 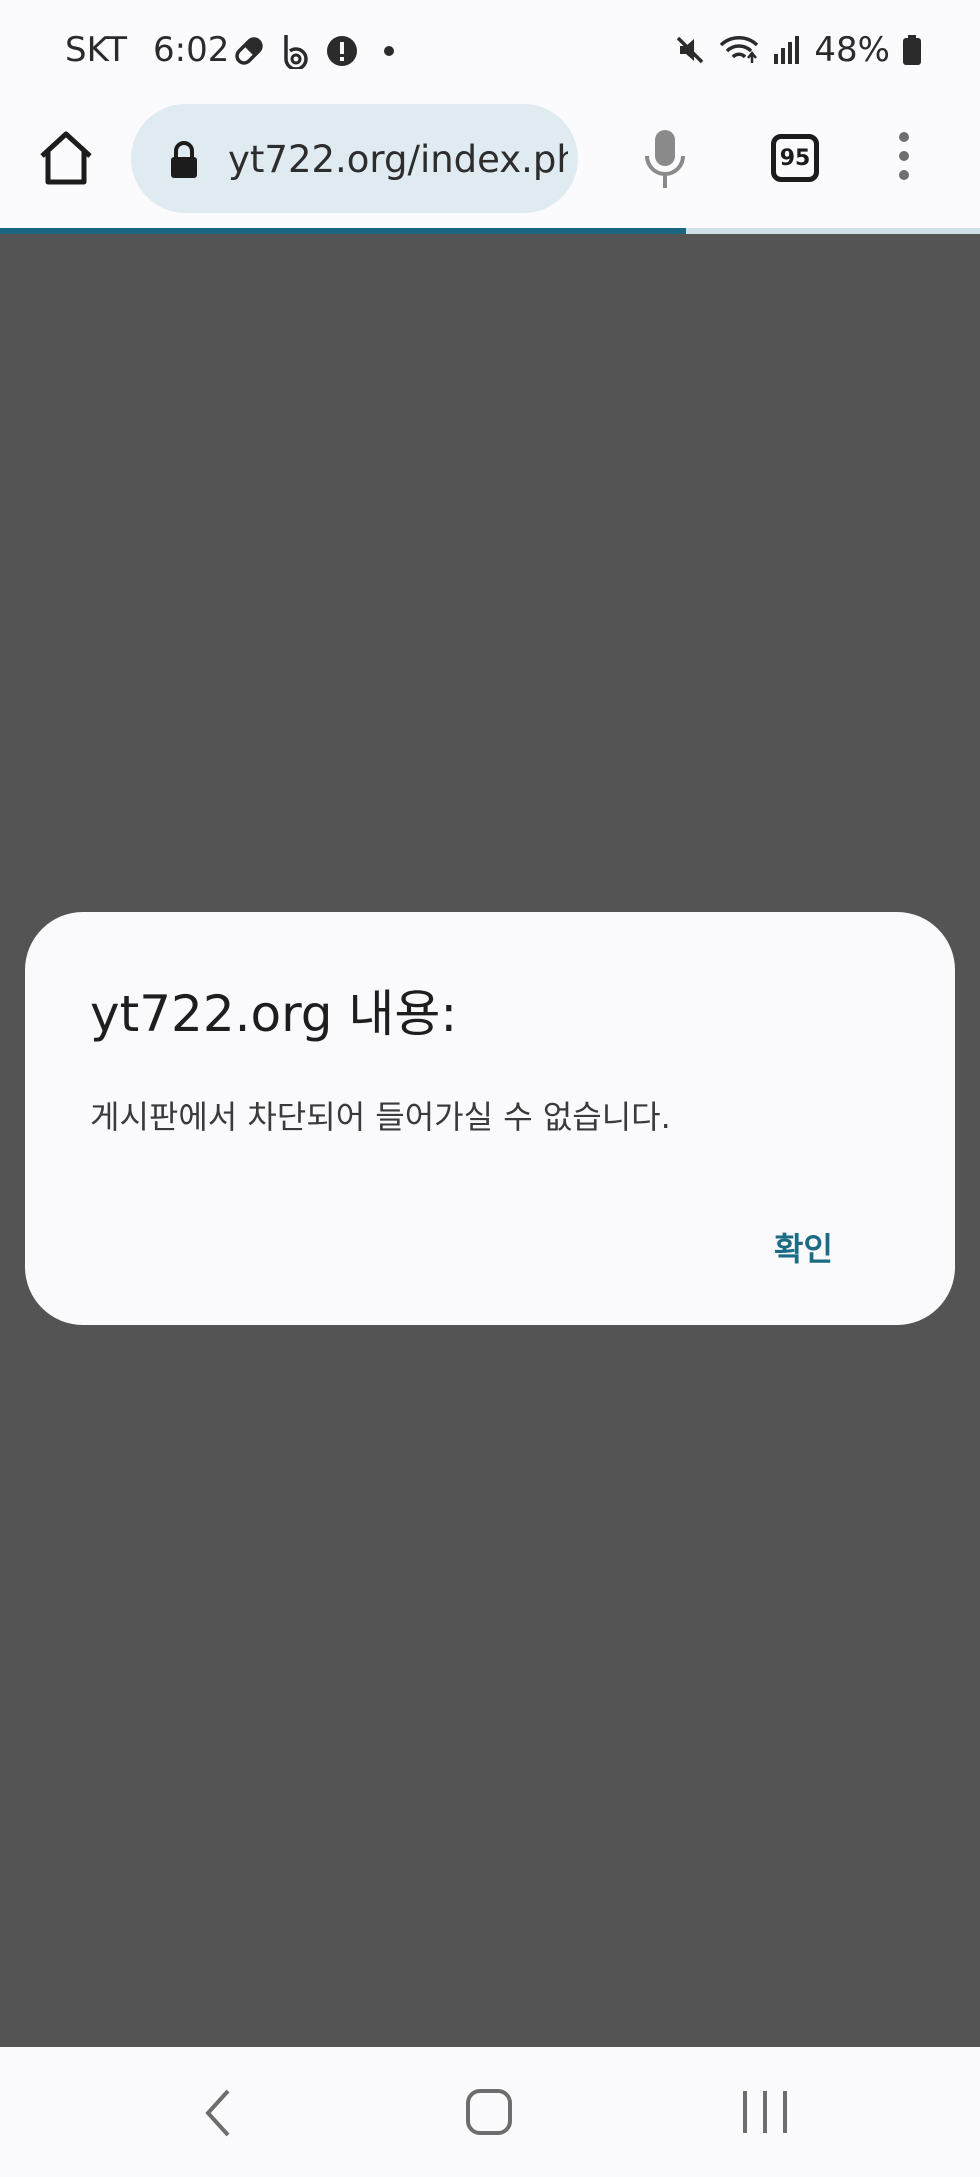 What do you see at coordinates (398, 159) in the screenshot?
I see `url-text: yt722.org/index.ph` at bounding box center [398, 159].